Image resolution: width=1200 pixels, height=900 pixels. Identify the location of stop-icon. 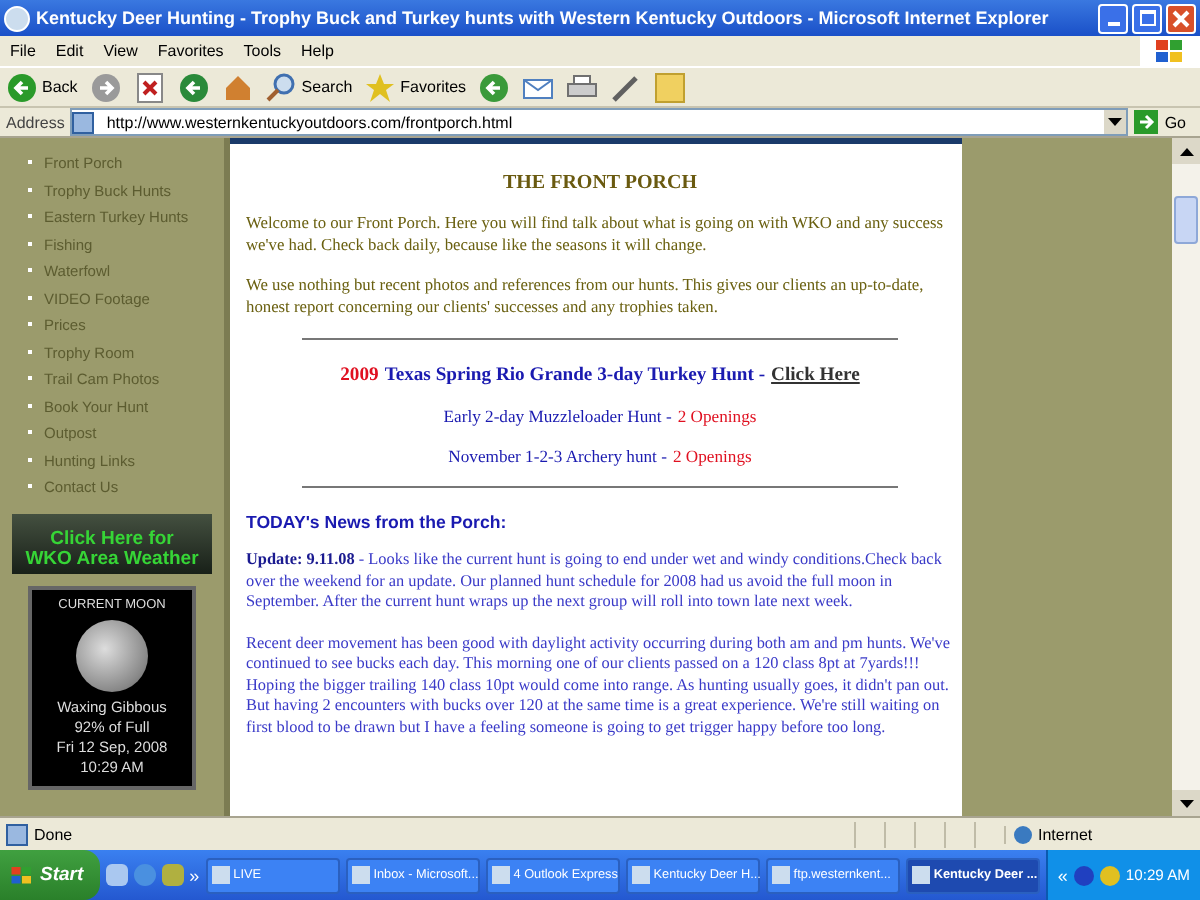
(149, 87).